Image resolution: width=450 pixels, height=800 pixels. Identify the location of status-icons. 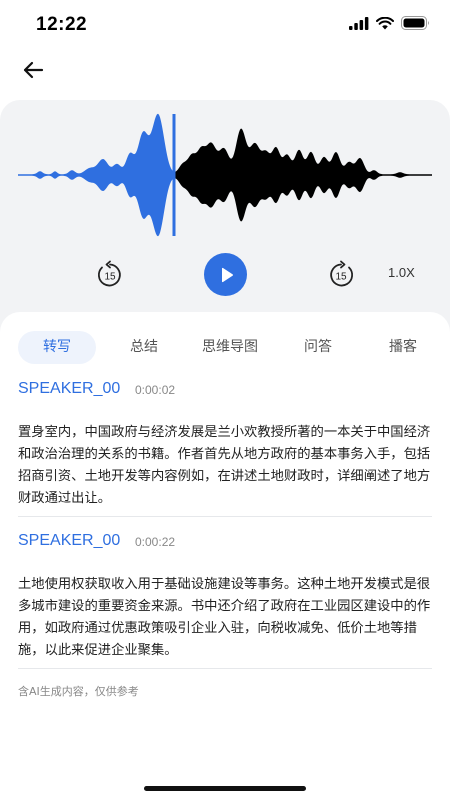
(389, 23).